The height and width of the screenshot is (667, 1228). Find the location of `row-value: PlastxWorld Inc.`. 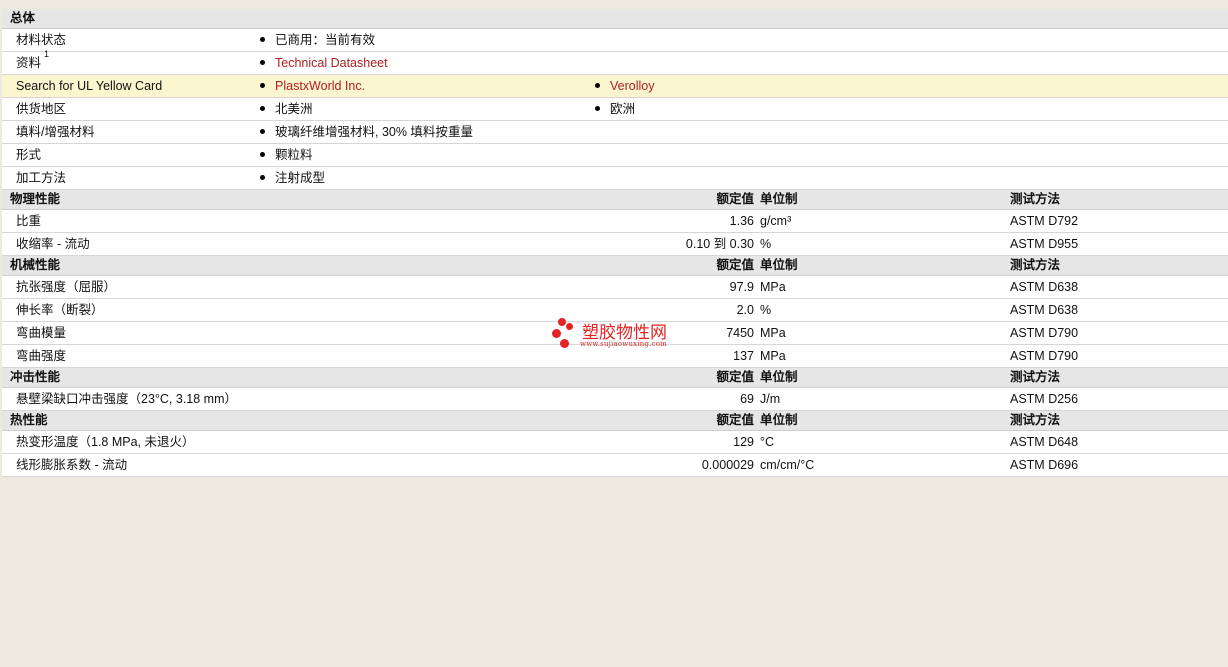

row-value: PlastxWorld Inc. is located at coordinates (312, 86).